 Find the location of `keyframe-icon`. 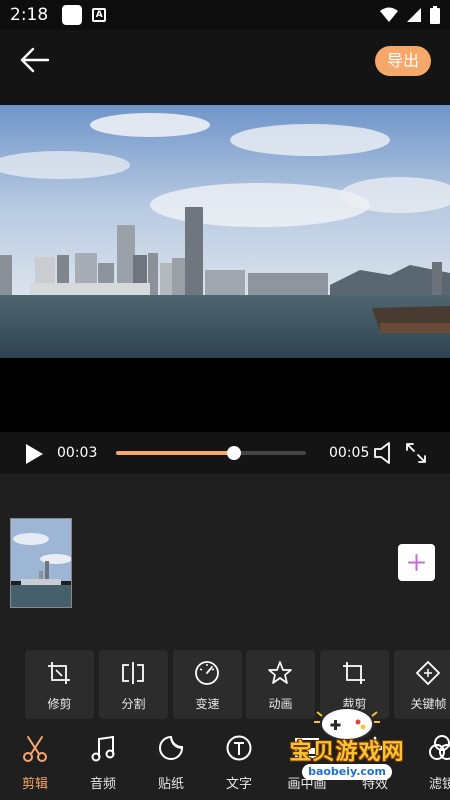

keyframe-icon is located at coordinates (428, 673).